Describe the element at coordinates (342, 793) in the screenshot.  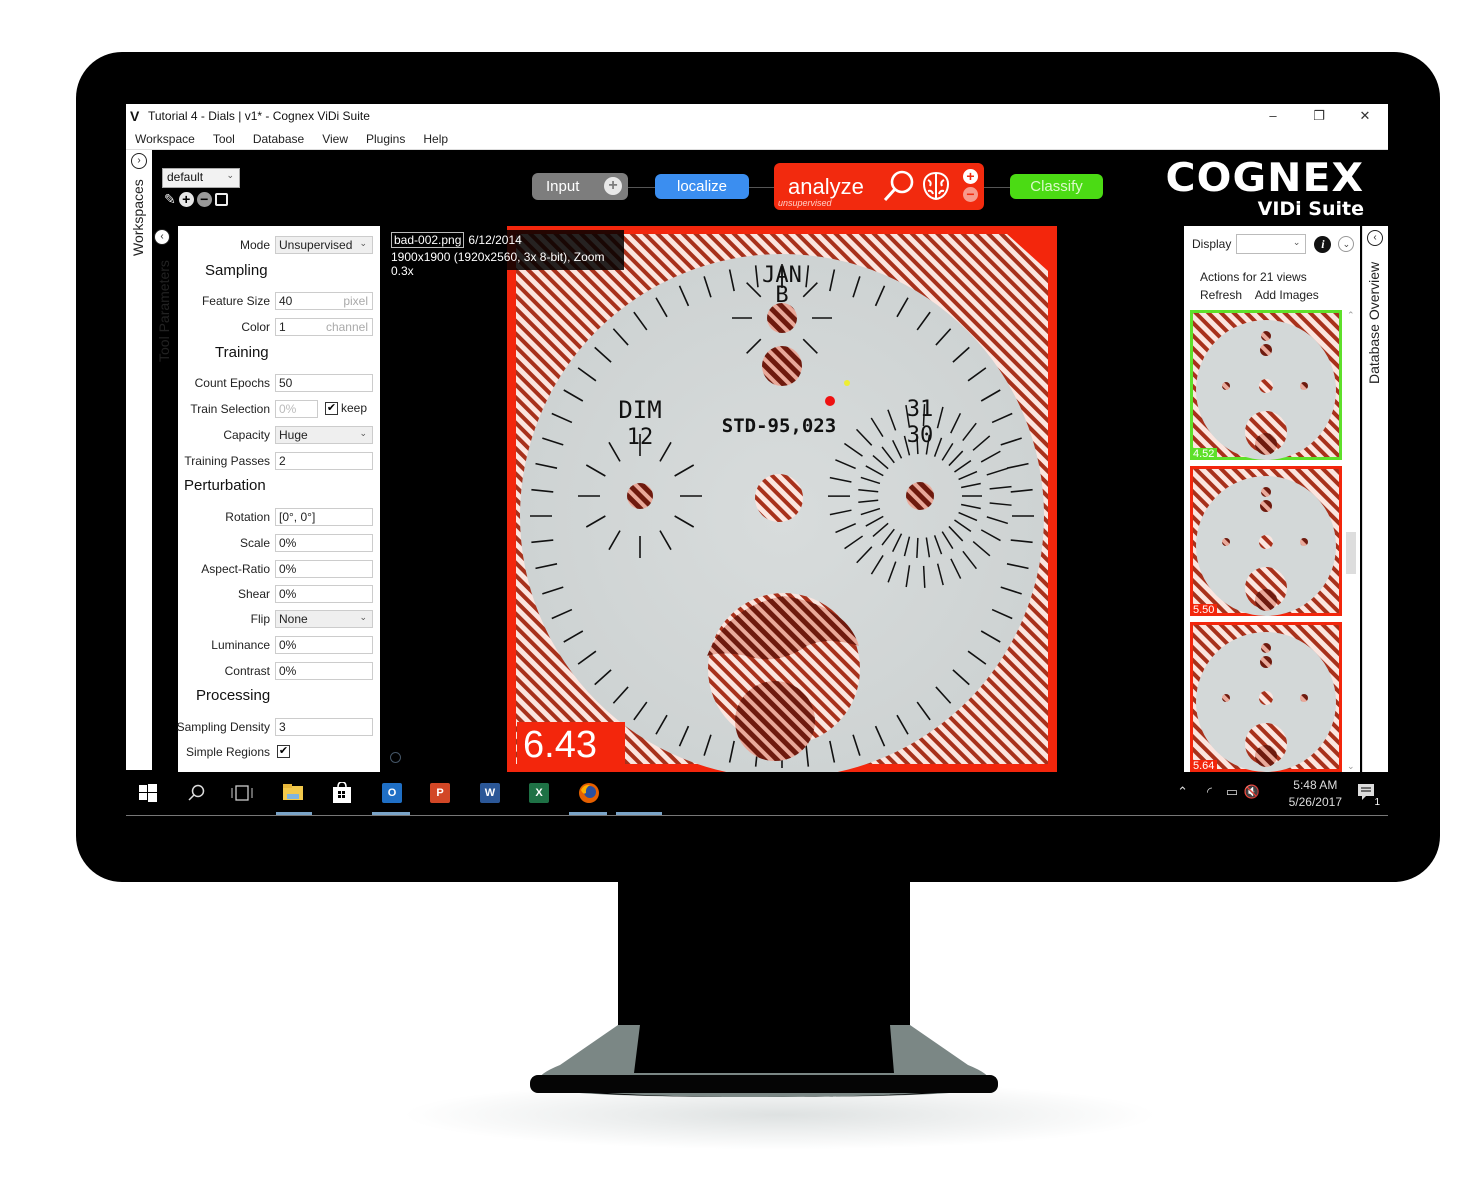
I see `store-icon` at that location.